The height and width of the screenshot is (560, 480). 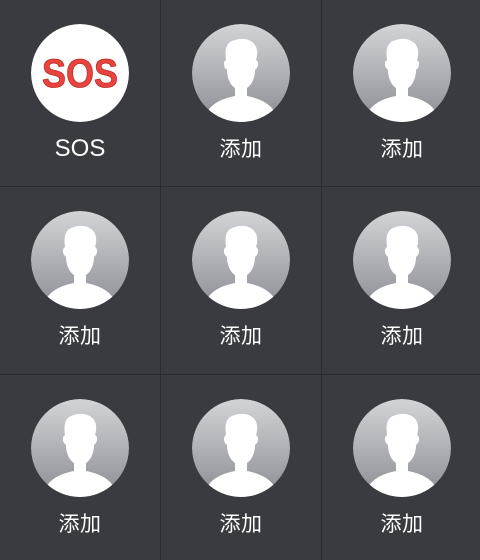 I want to click on sos-contact-cell: SOS SOS, so click(x=80, y=93).